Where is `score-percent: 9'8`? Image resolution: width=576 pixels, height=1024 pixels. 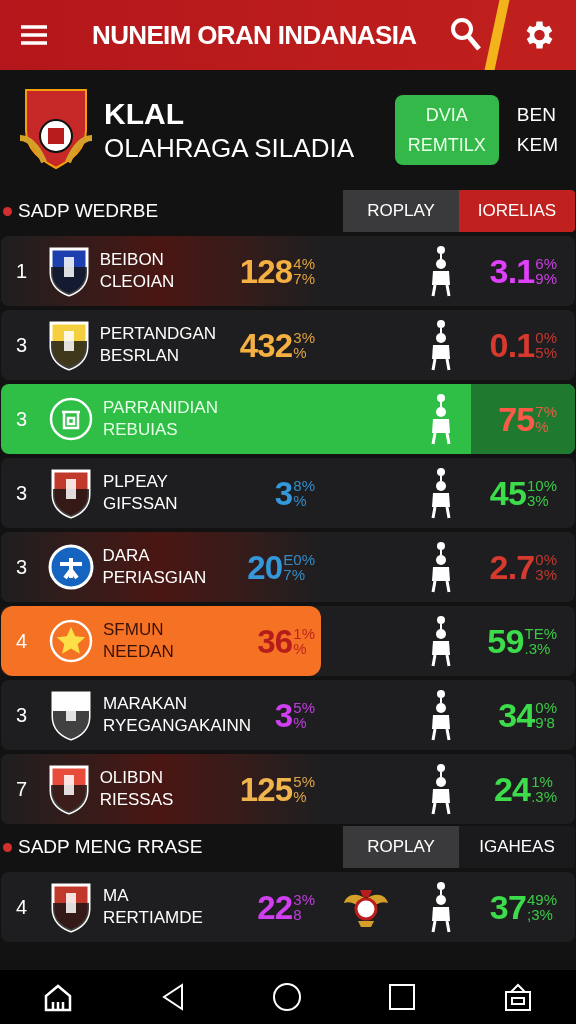
score-percent: 9'8 is located at coordinates (545, 722).